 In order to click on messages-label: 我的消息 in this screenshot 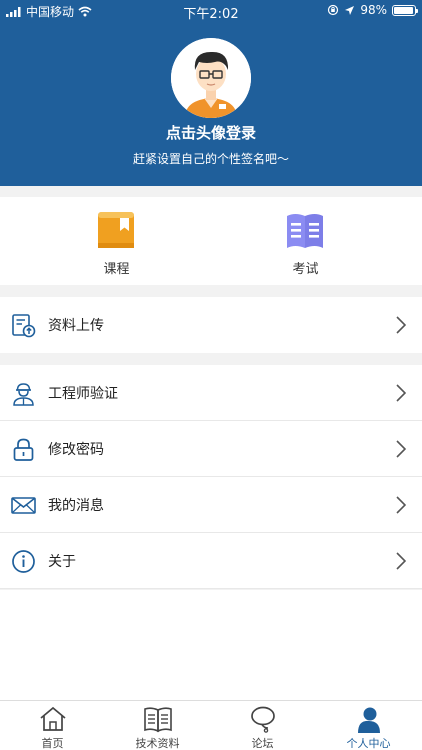, I will do `click(76, 506)`.